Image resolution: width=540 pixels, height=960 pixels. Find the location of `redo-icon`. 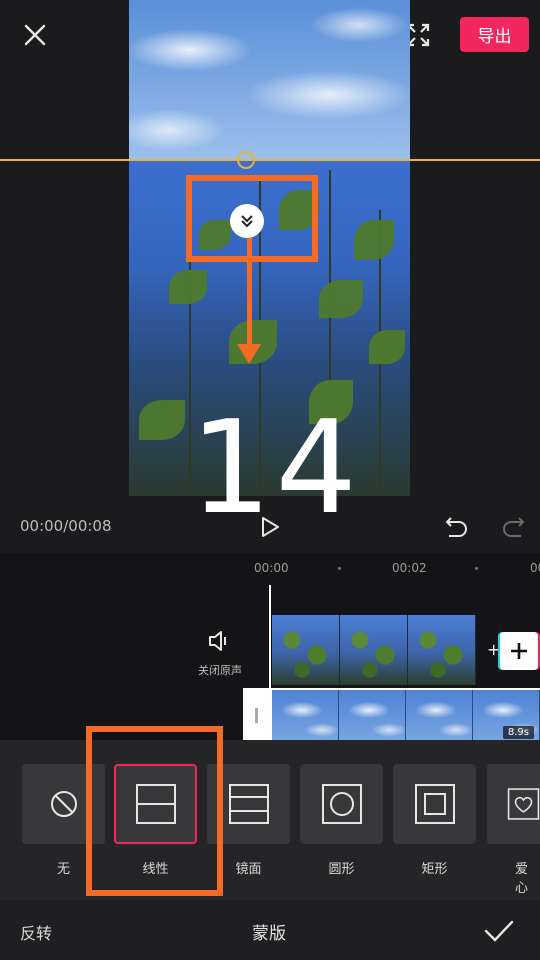

redo-icon is located at coordinates (514, 527).